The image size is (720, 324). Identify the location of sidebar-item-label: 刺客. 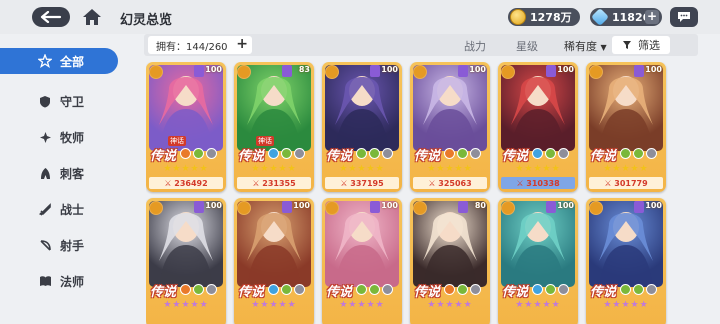
(72, 173).